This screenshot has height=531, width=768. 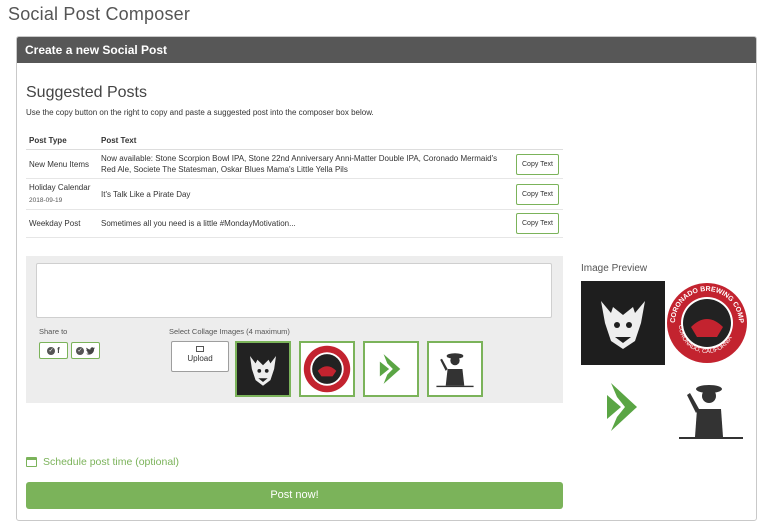 I want to click on upload-button: Upload, so click(x=200, y=356).